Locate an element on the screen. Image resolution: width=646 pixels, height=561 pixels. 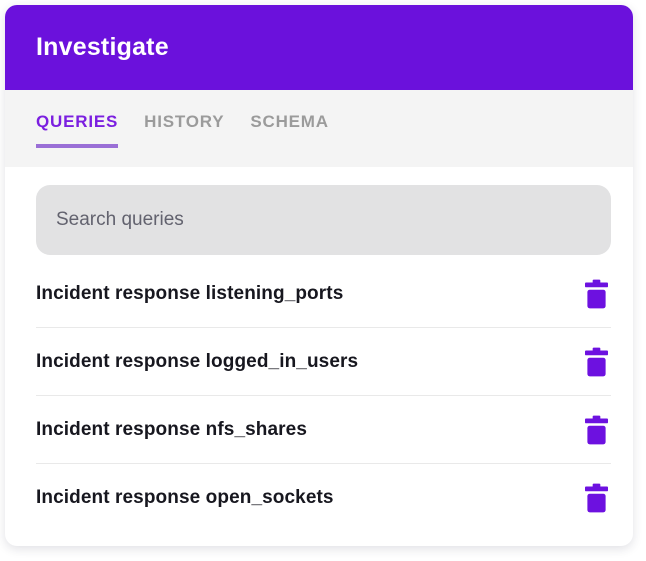
query-row-open-sockets: Incident response open_sockets is located at coordinates (323, 498).